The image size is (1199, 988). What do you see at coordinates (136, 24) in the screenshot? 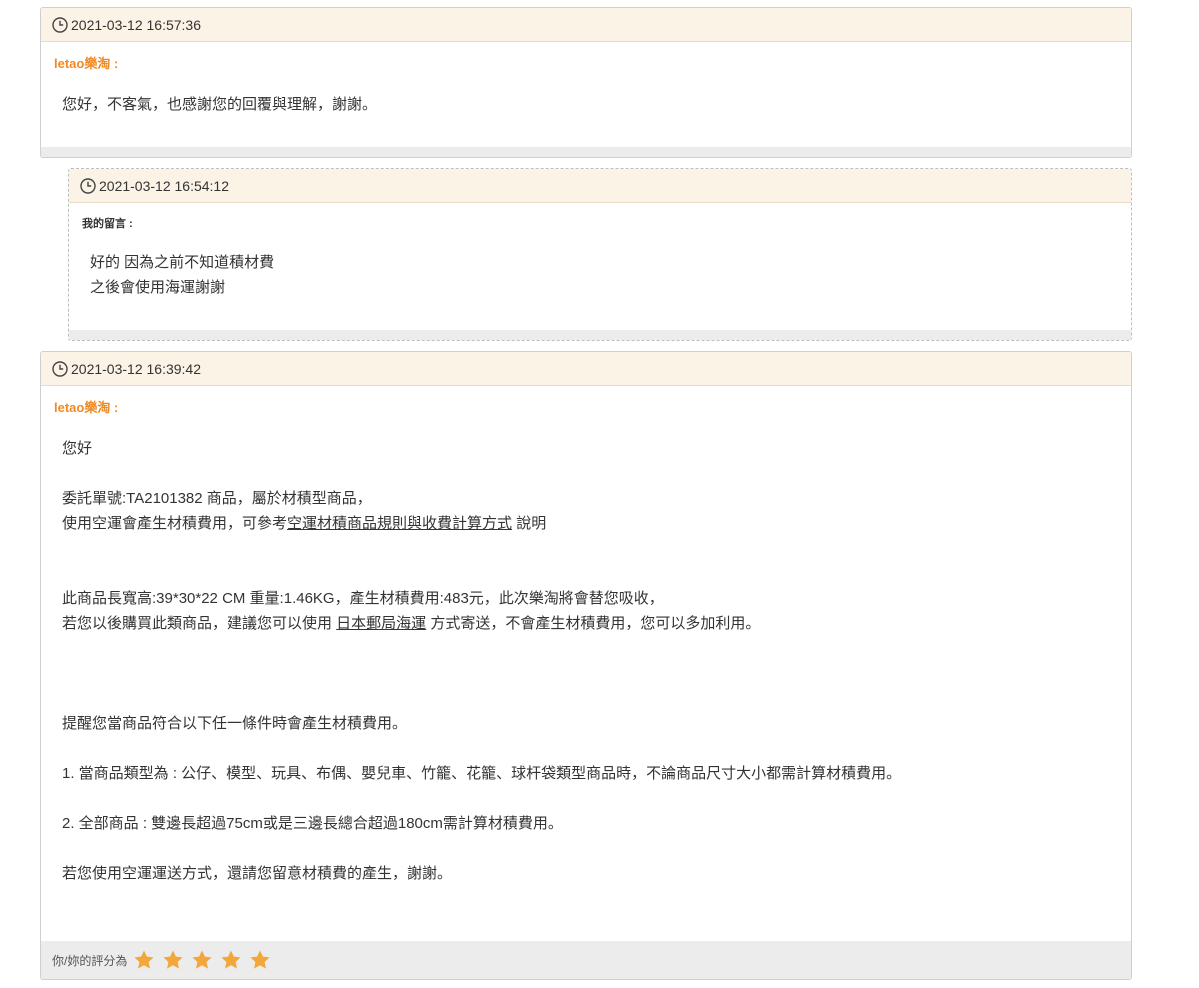
I see `message-timestamp: 2021-03-12 16:57:36` at bounding box center [136, 24].